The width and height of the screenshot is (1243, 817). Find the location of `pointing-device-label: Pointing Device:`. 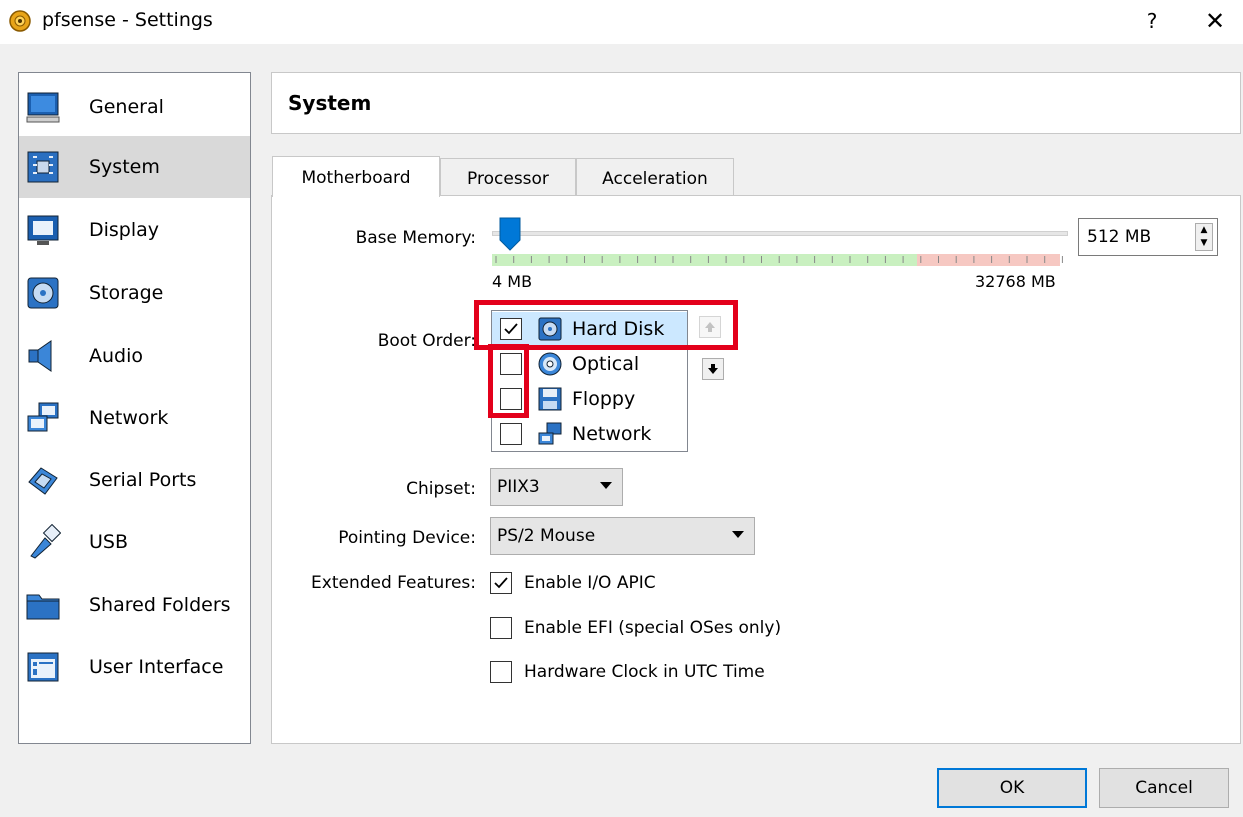

pointing-device-label: Pointing Device: is located at coordinates (407, 538).